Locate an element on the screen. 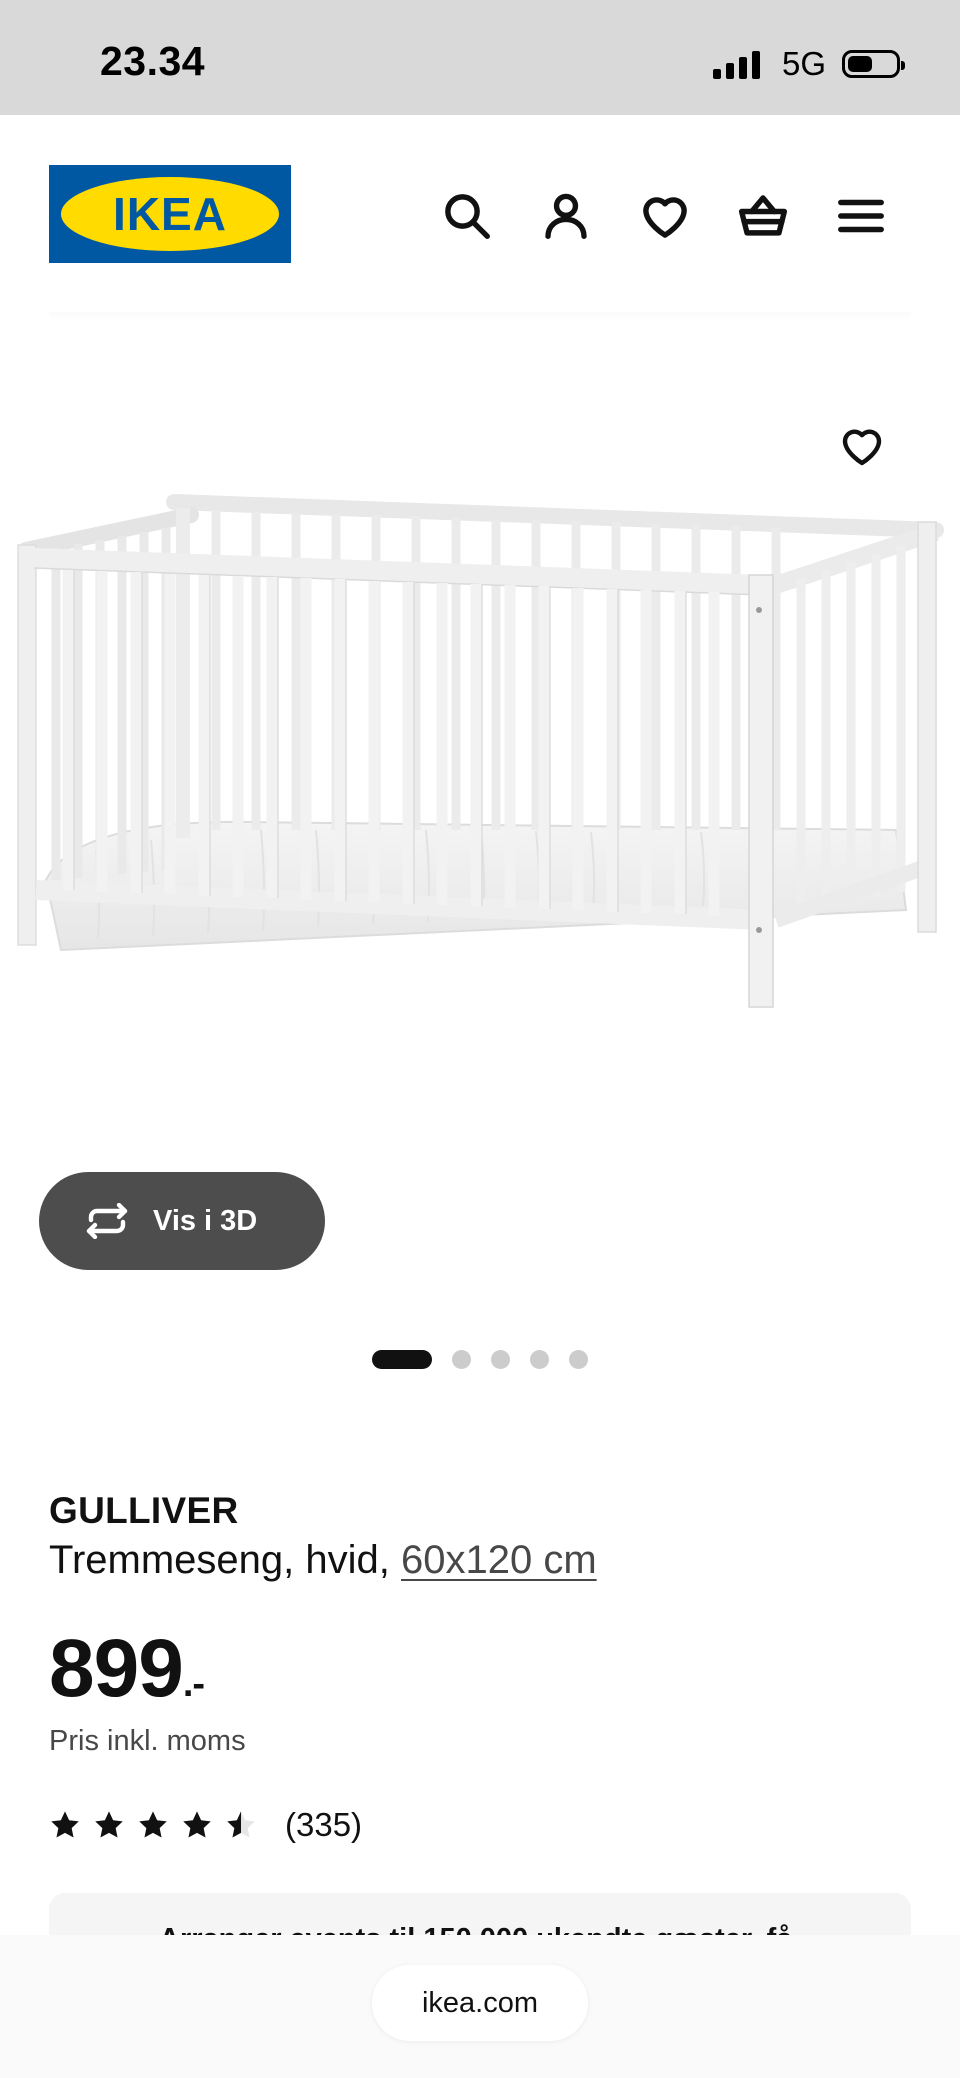  product-name: GULLIVER is located at coordinates (144, 1510).